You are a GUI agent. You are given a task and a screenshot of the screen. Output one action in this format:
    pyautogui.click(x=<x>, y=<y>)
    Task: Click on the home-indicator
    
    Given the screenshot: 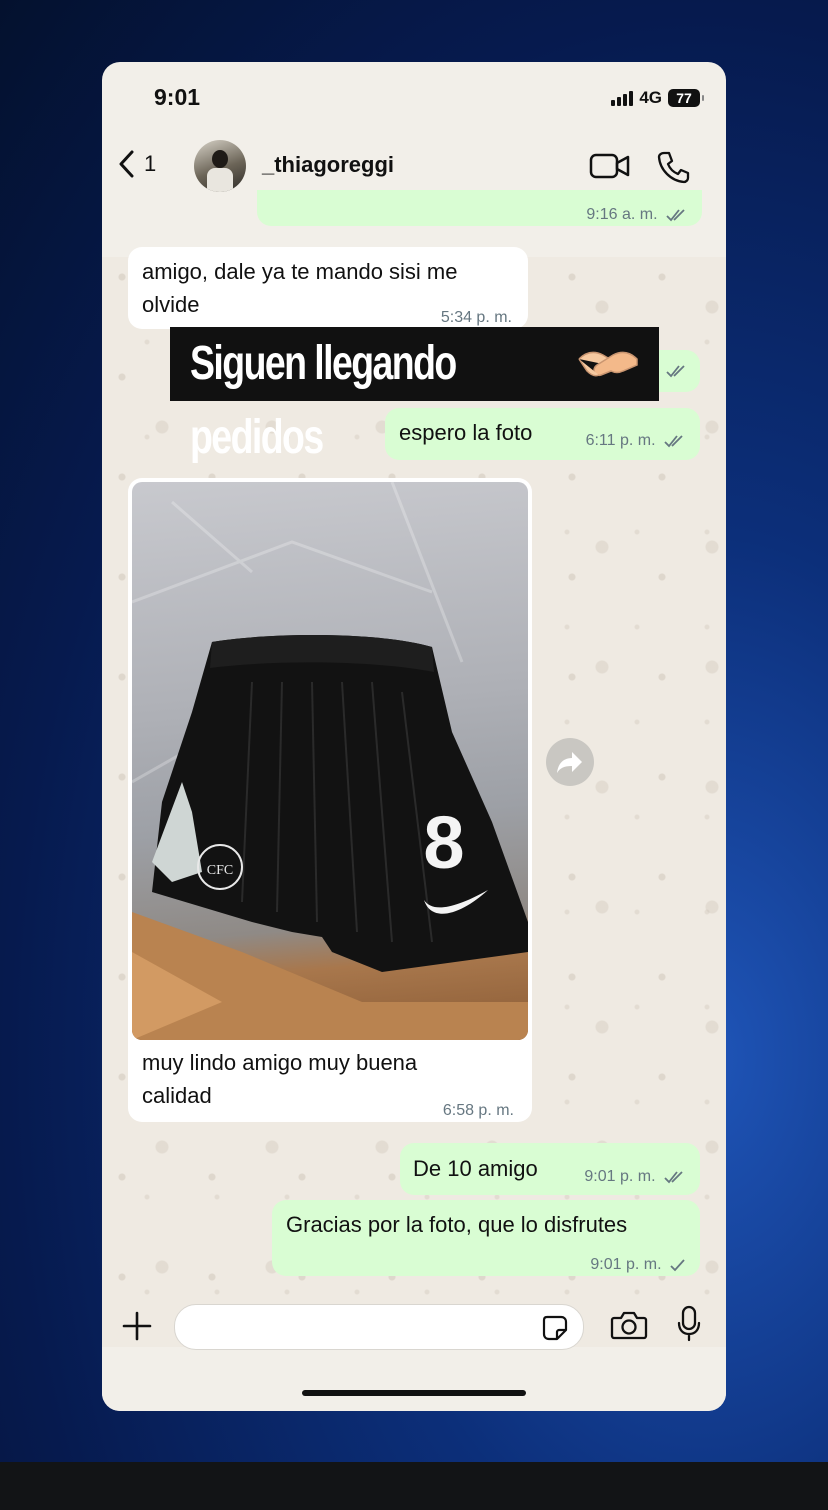 What is the action you would take?
    pyautogui.click(x=414, y=1393)
    